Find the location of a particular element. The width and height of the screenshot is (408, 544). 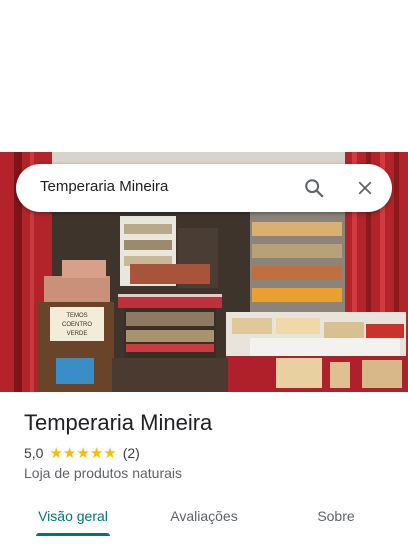

review-count: (2) is located at coordinates (131, 453).